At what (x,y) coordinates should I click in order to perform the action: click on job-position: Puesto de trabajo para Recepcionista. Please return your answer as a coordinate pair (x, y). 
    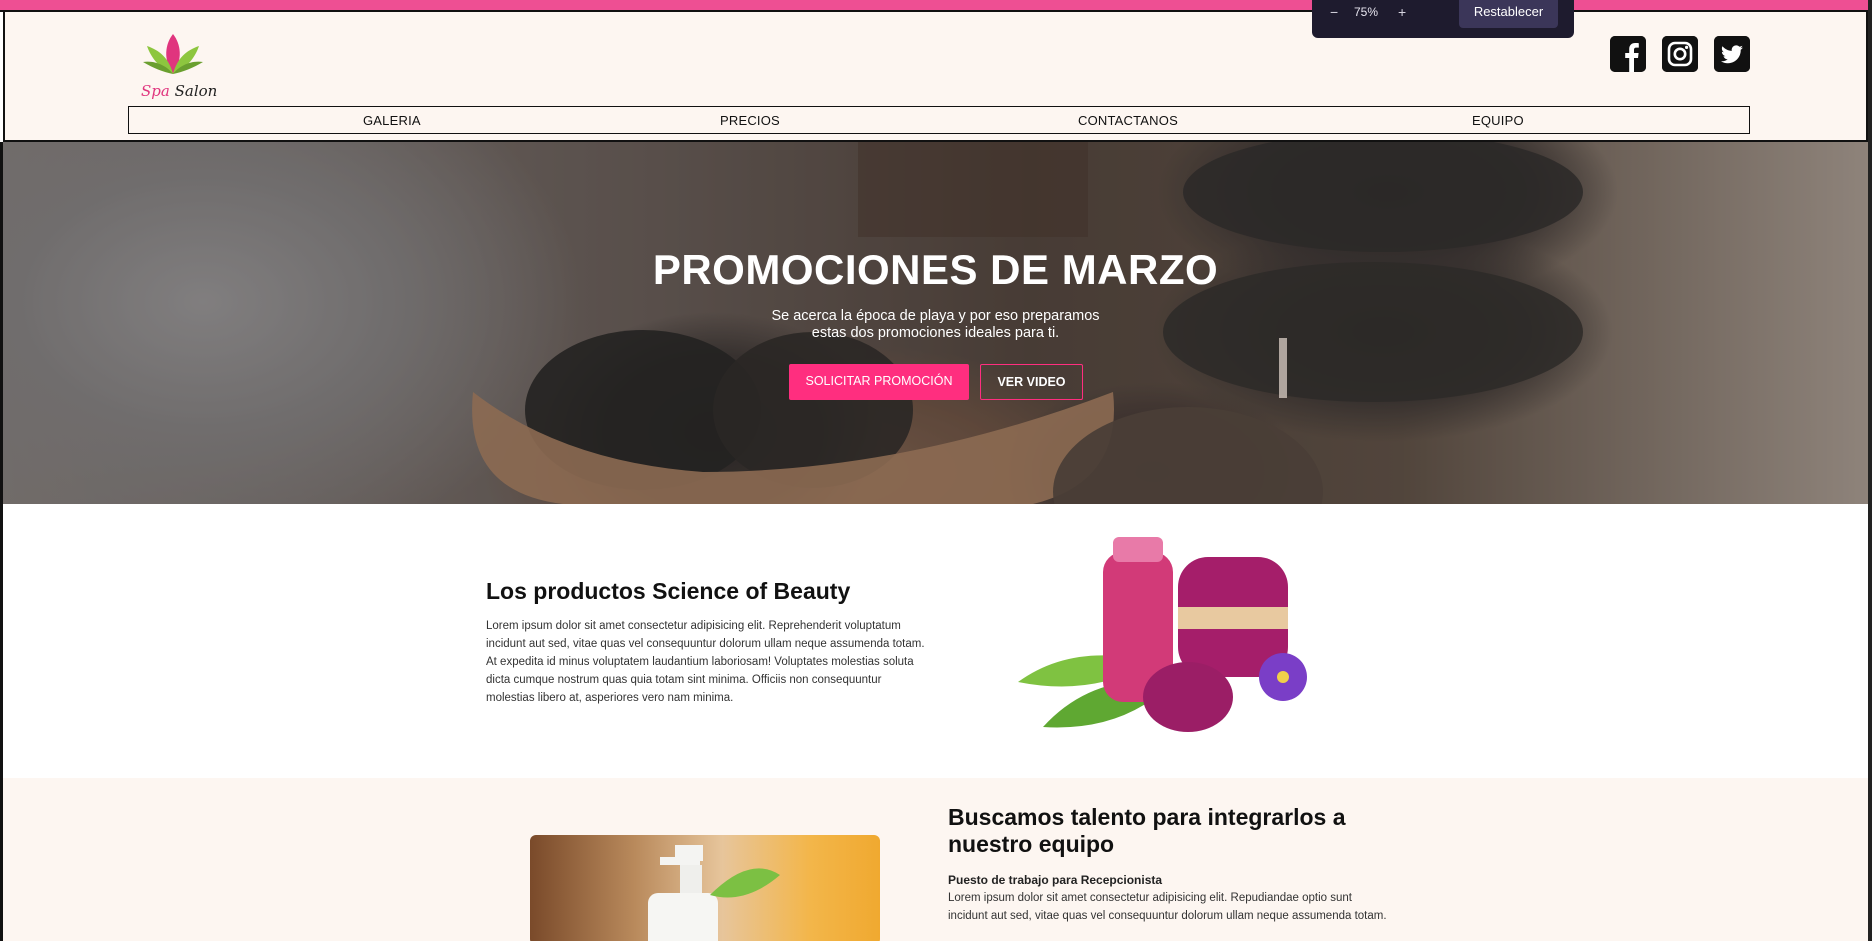
    Looking at the image, I should click on (1055, 880).